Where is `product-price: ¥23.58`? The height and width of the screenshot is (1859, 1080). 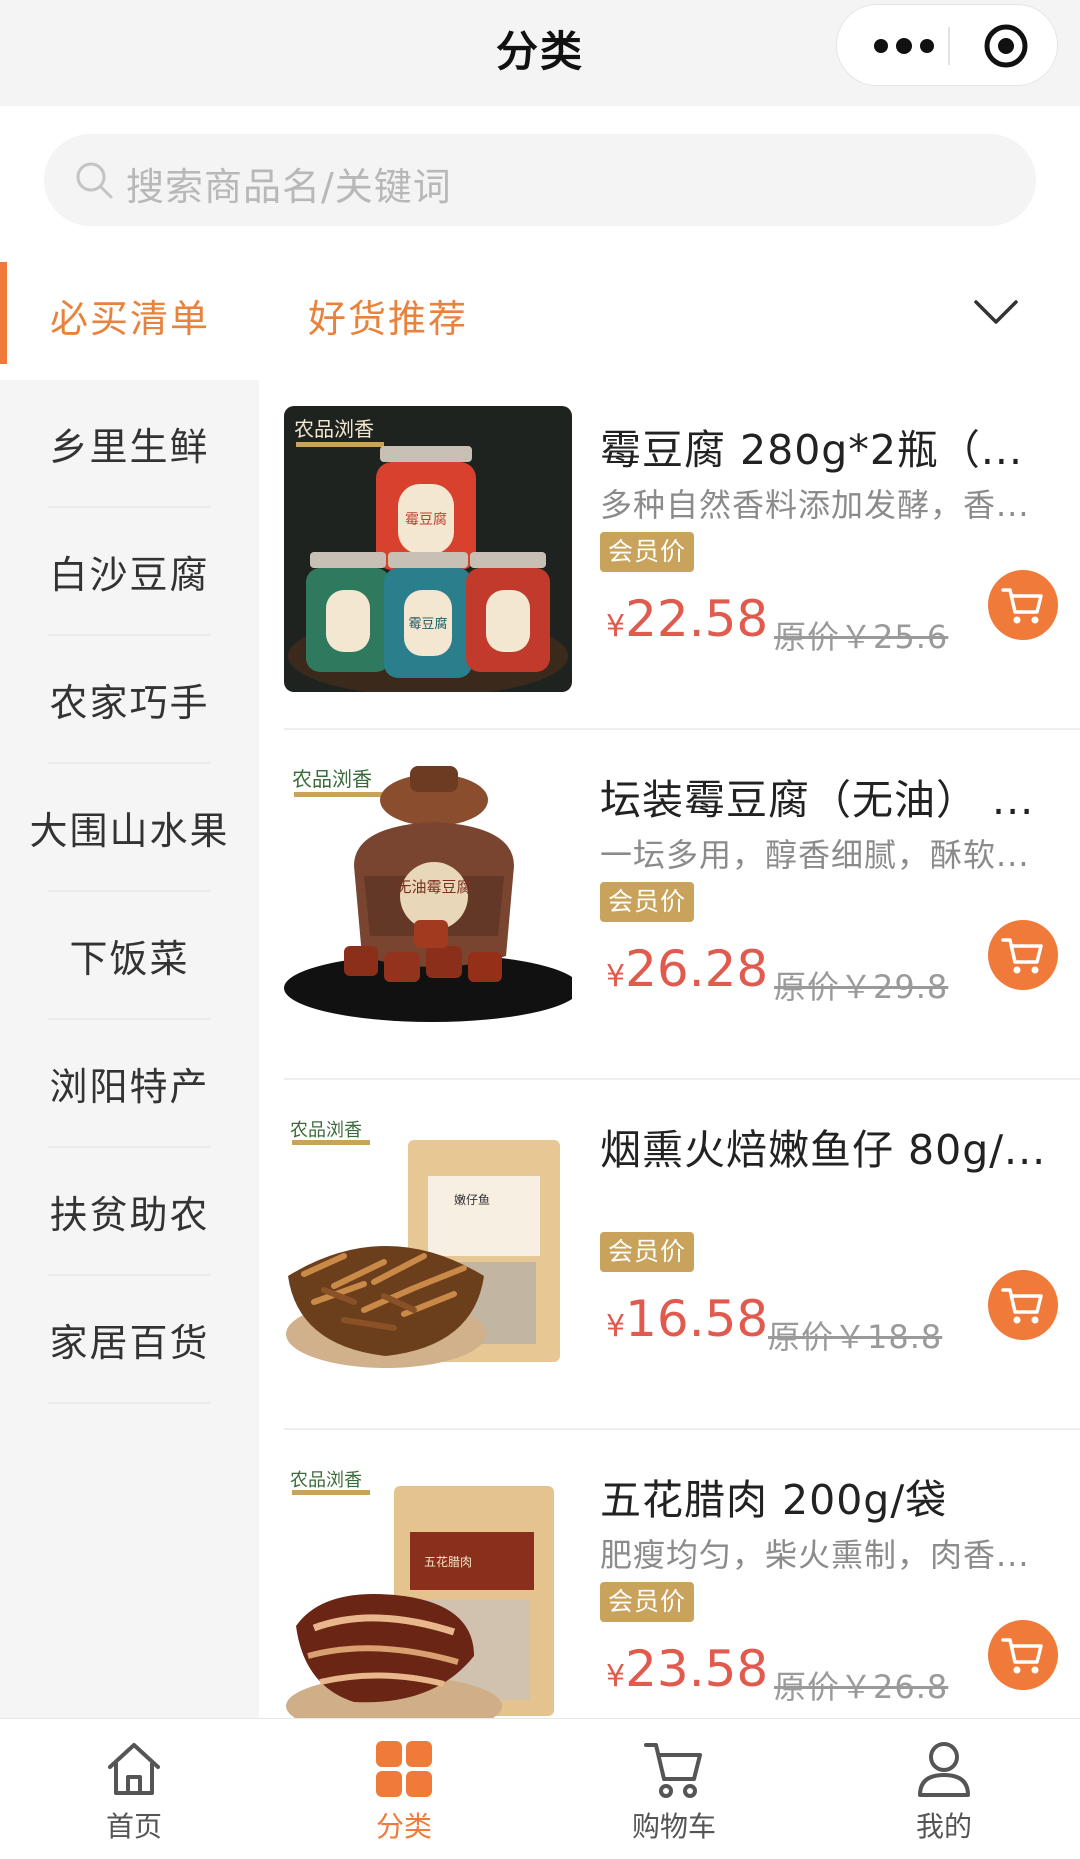
product-price: ¥23.58 is located at coordinates (687, 1669).